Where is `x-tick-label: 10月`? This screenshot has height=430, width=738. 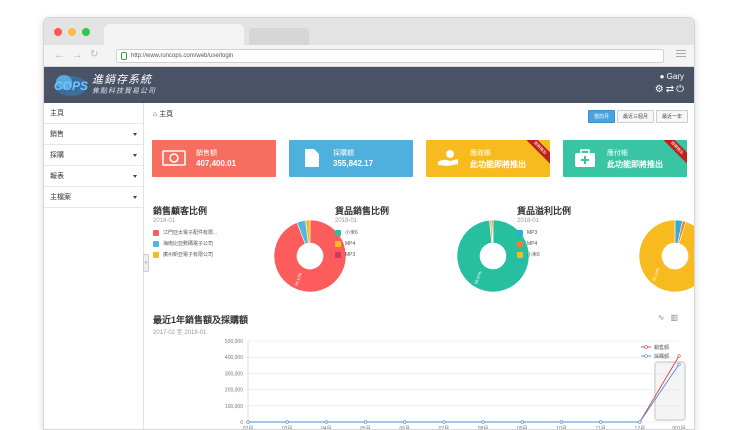
x-tick-label: 10月 is located at coordinates (561, 428).